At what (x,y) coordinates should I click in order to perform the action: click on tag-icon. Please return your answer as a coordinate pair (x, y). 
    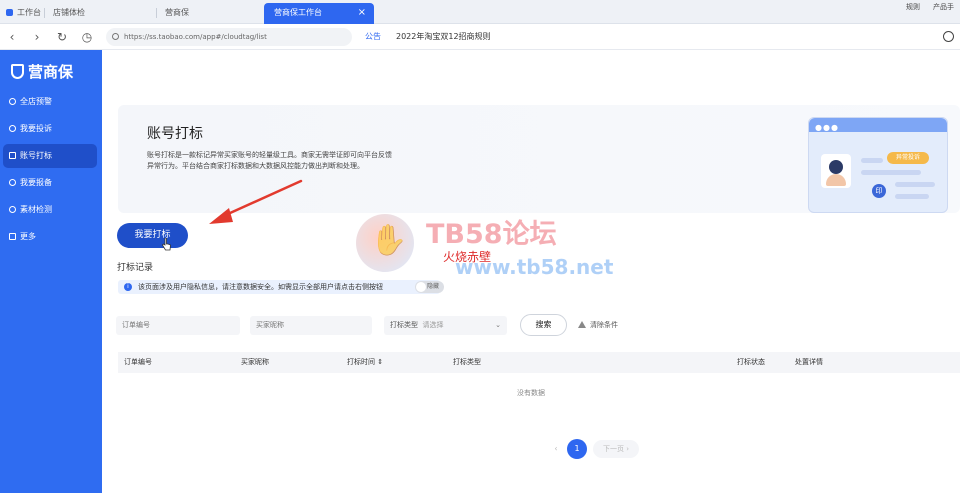
    Looking at the image, I should click on (12, 155).